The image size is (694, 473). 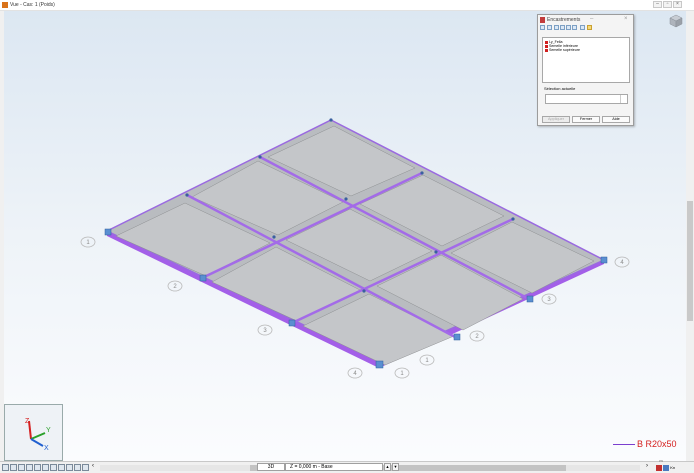 What do you see at coordinates (556, 27) in the screenshot?
I see `delete-icon` at bounding box center [556, 27].